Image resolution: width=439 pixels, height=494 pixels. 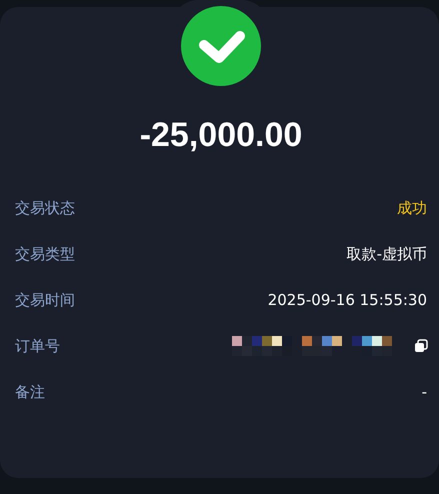 I want to click on amount-text: -25,000.00, so click(x=221, y=135).